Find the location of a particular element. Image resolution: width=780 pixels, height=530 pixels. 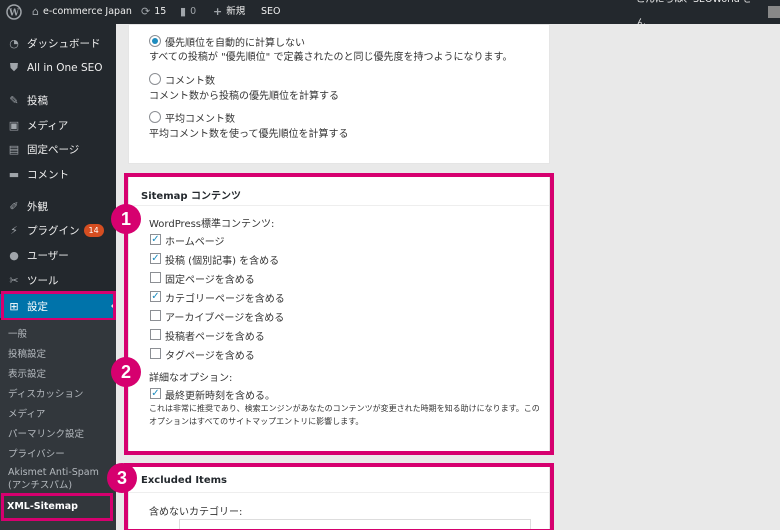

media-icon: ▣ is located at coordinates (14, 125).